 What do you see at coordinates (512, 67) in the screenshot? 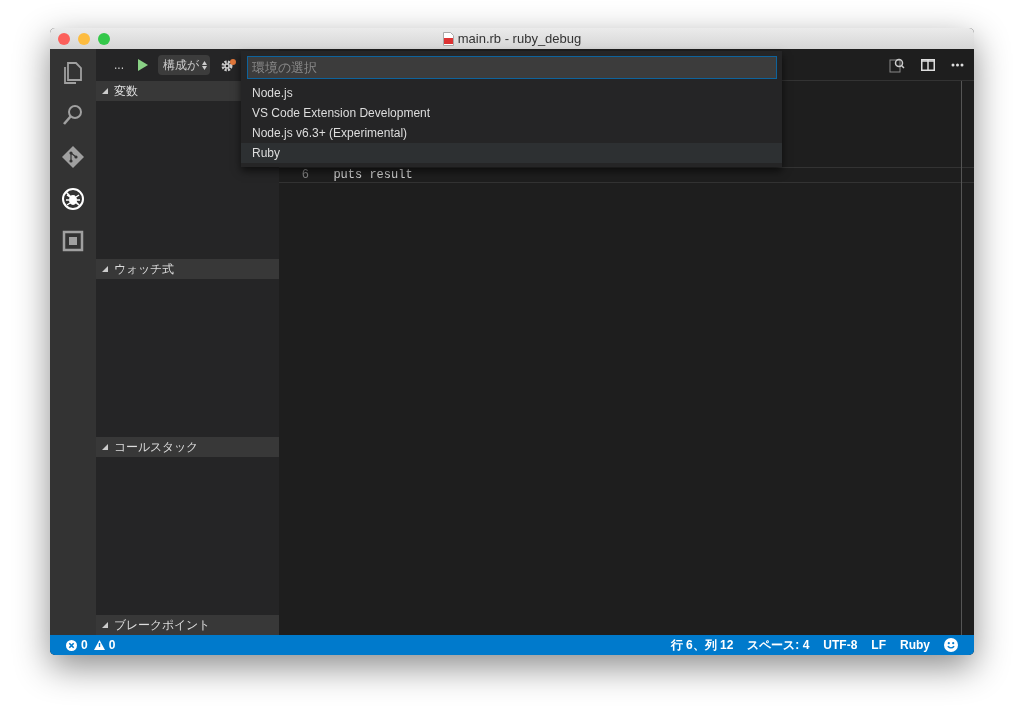
I see `quick-pick-input: 環境の選択` at bounding box center [512, 67].